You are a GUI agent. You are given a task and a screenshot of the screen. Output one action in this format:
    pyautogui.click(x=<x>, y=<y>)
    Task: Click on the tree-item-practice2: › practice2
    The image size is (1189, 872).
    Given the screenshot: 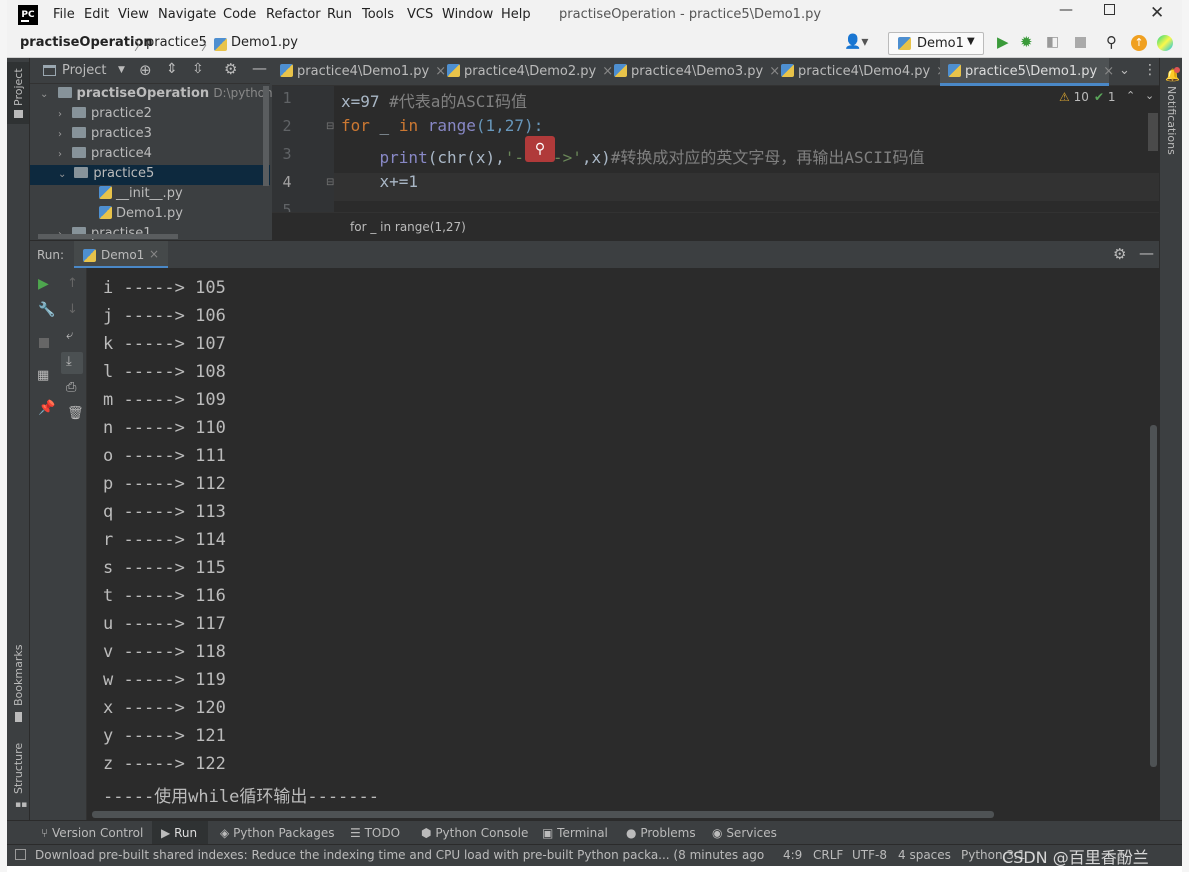 What is the action you would take?
    pyautogui.click(x=105, y=113)
    